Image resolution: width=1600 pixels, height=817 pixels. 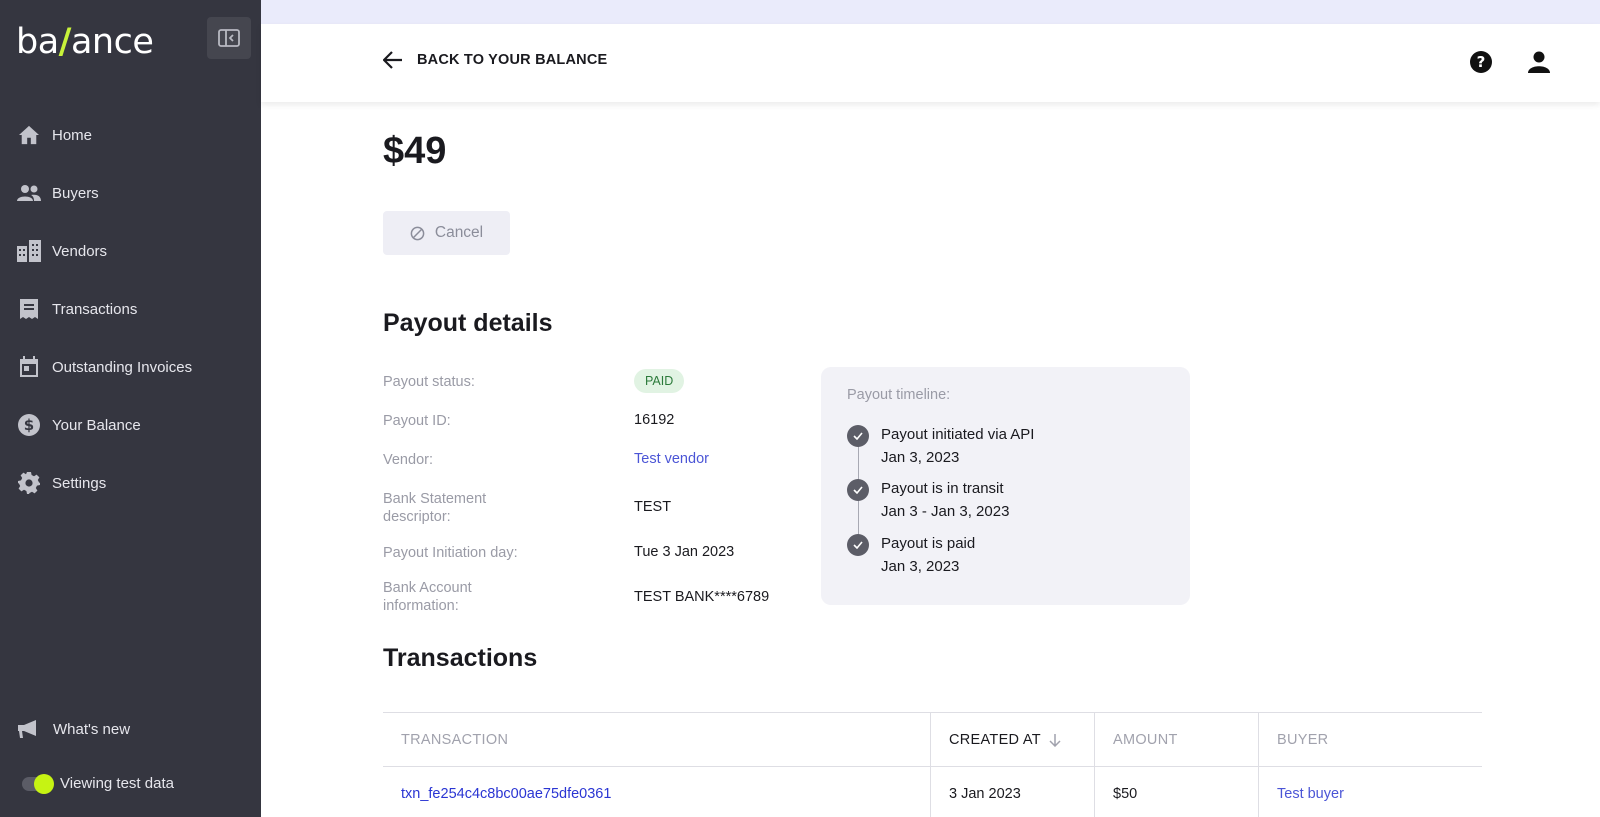 I want to click on home-icon, so click(x=29, y=135).